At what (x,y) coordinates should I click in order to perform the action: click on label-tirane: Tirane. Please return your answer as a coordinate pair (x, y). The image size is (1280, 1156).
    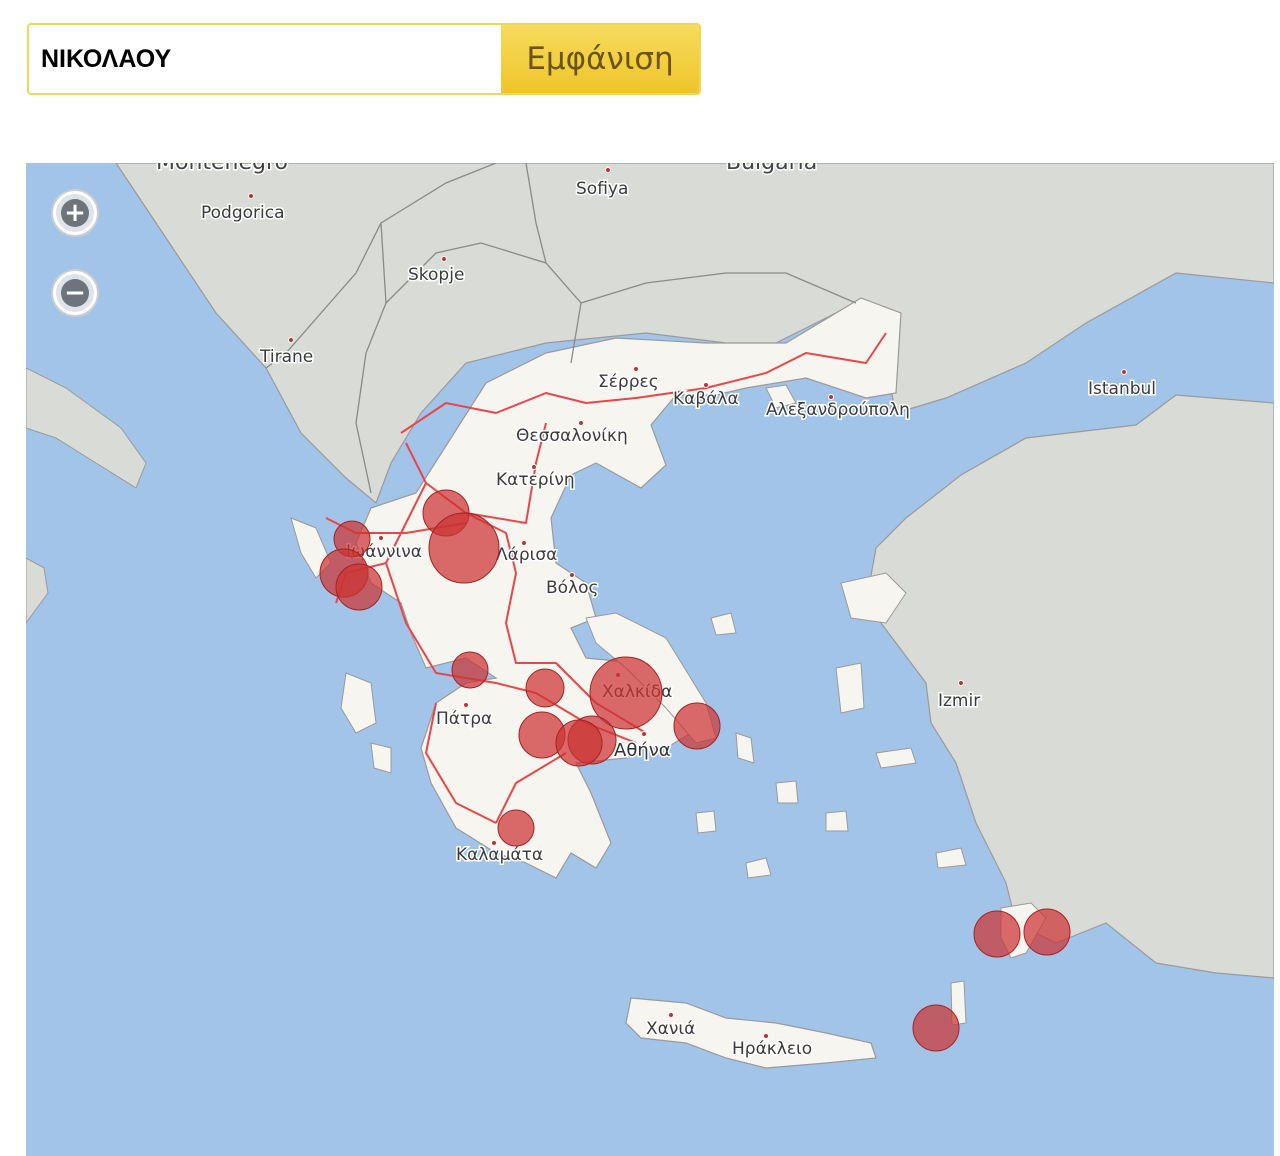
    Looking at the image, I should click on (286, 357).